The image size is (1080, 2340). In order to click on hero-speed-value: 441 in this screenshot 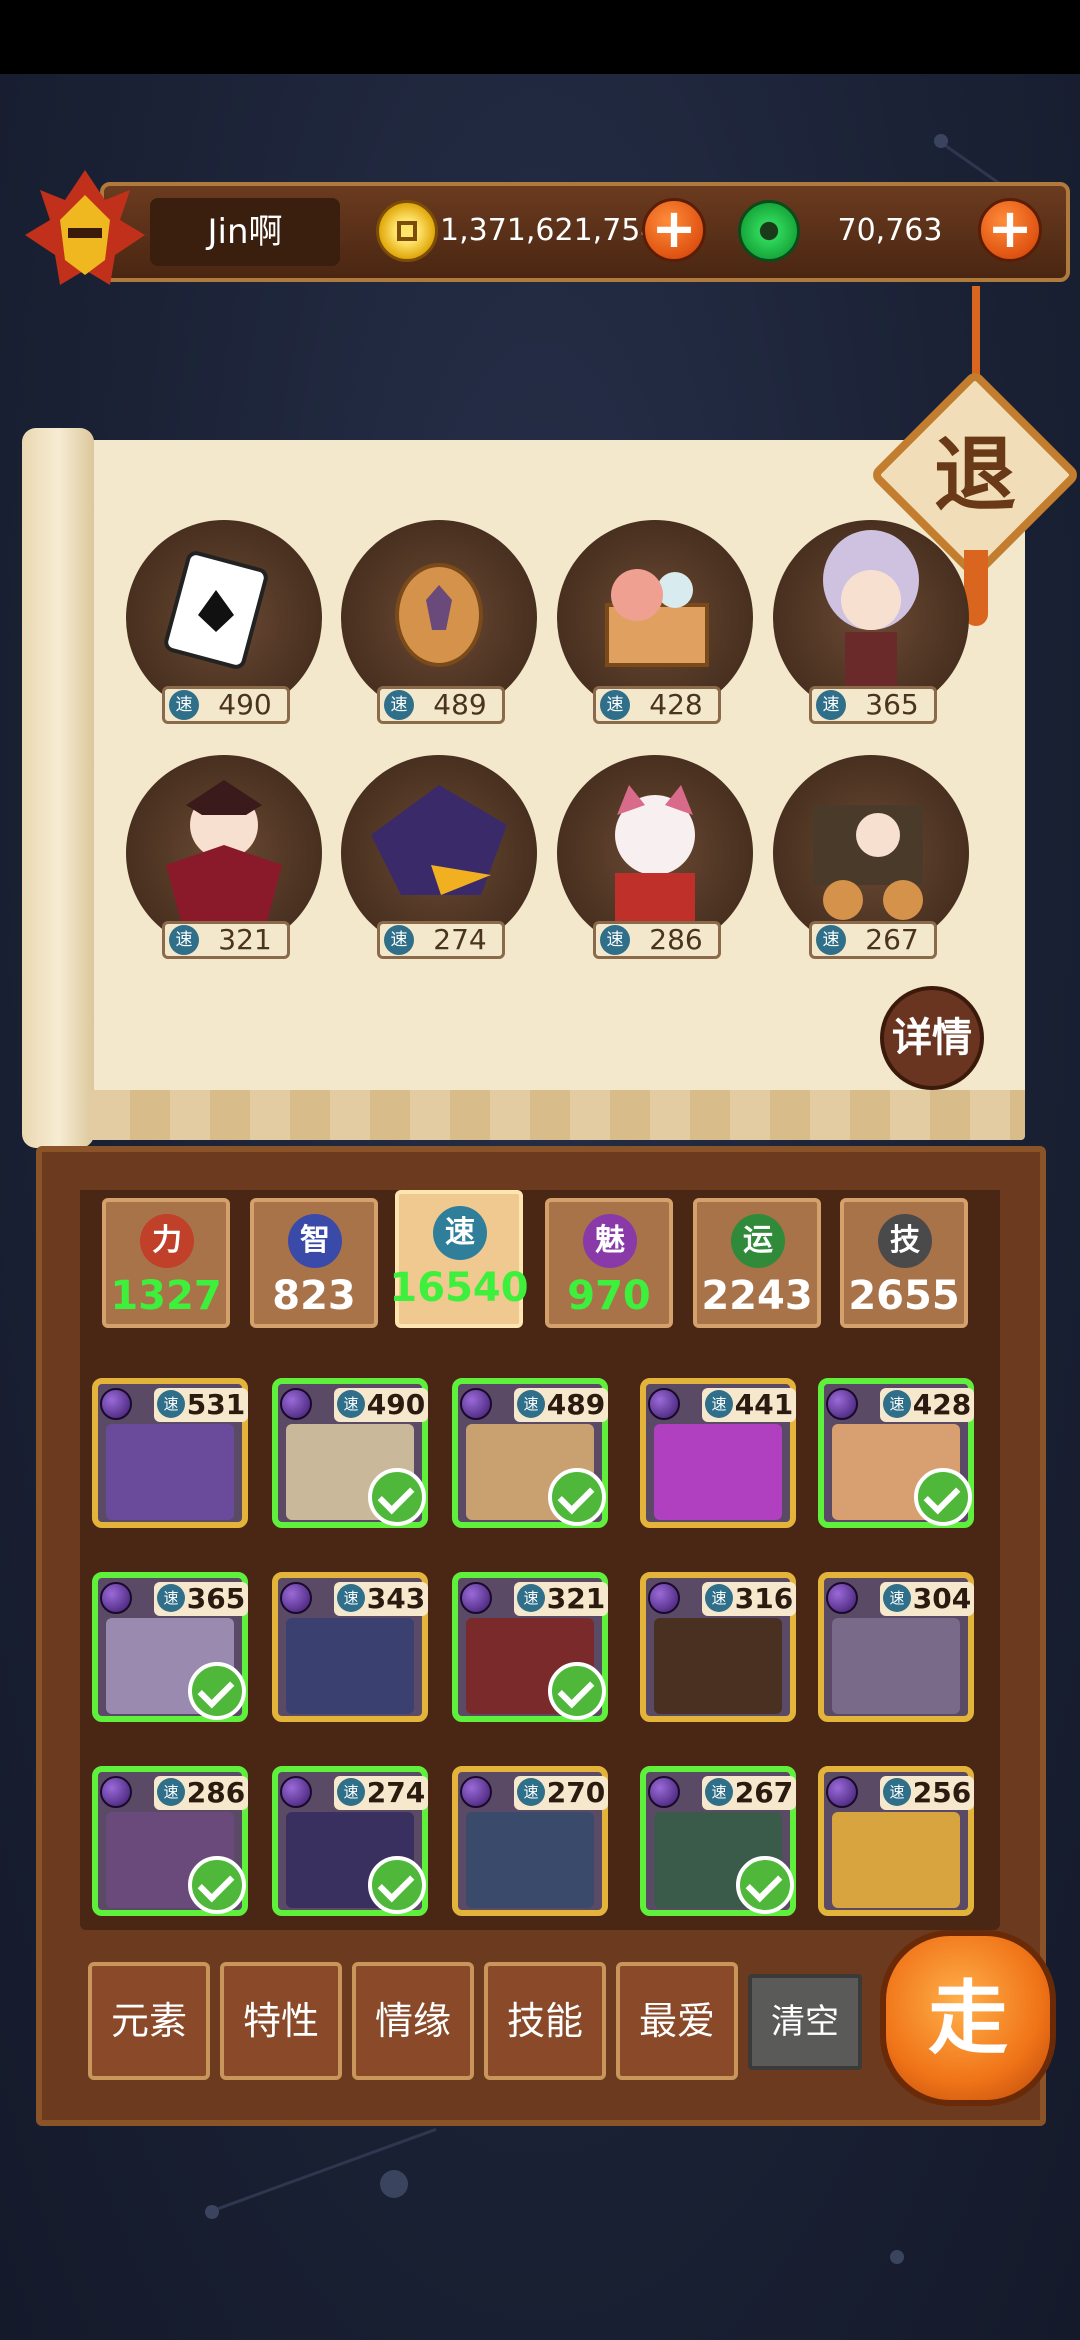, I will do `click(764, 1404)`.